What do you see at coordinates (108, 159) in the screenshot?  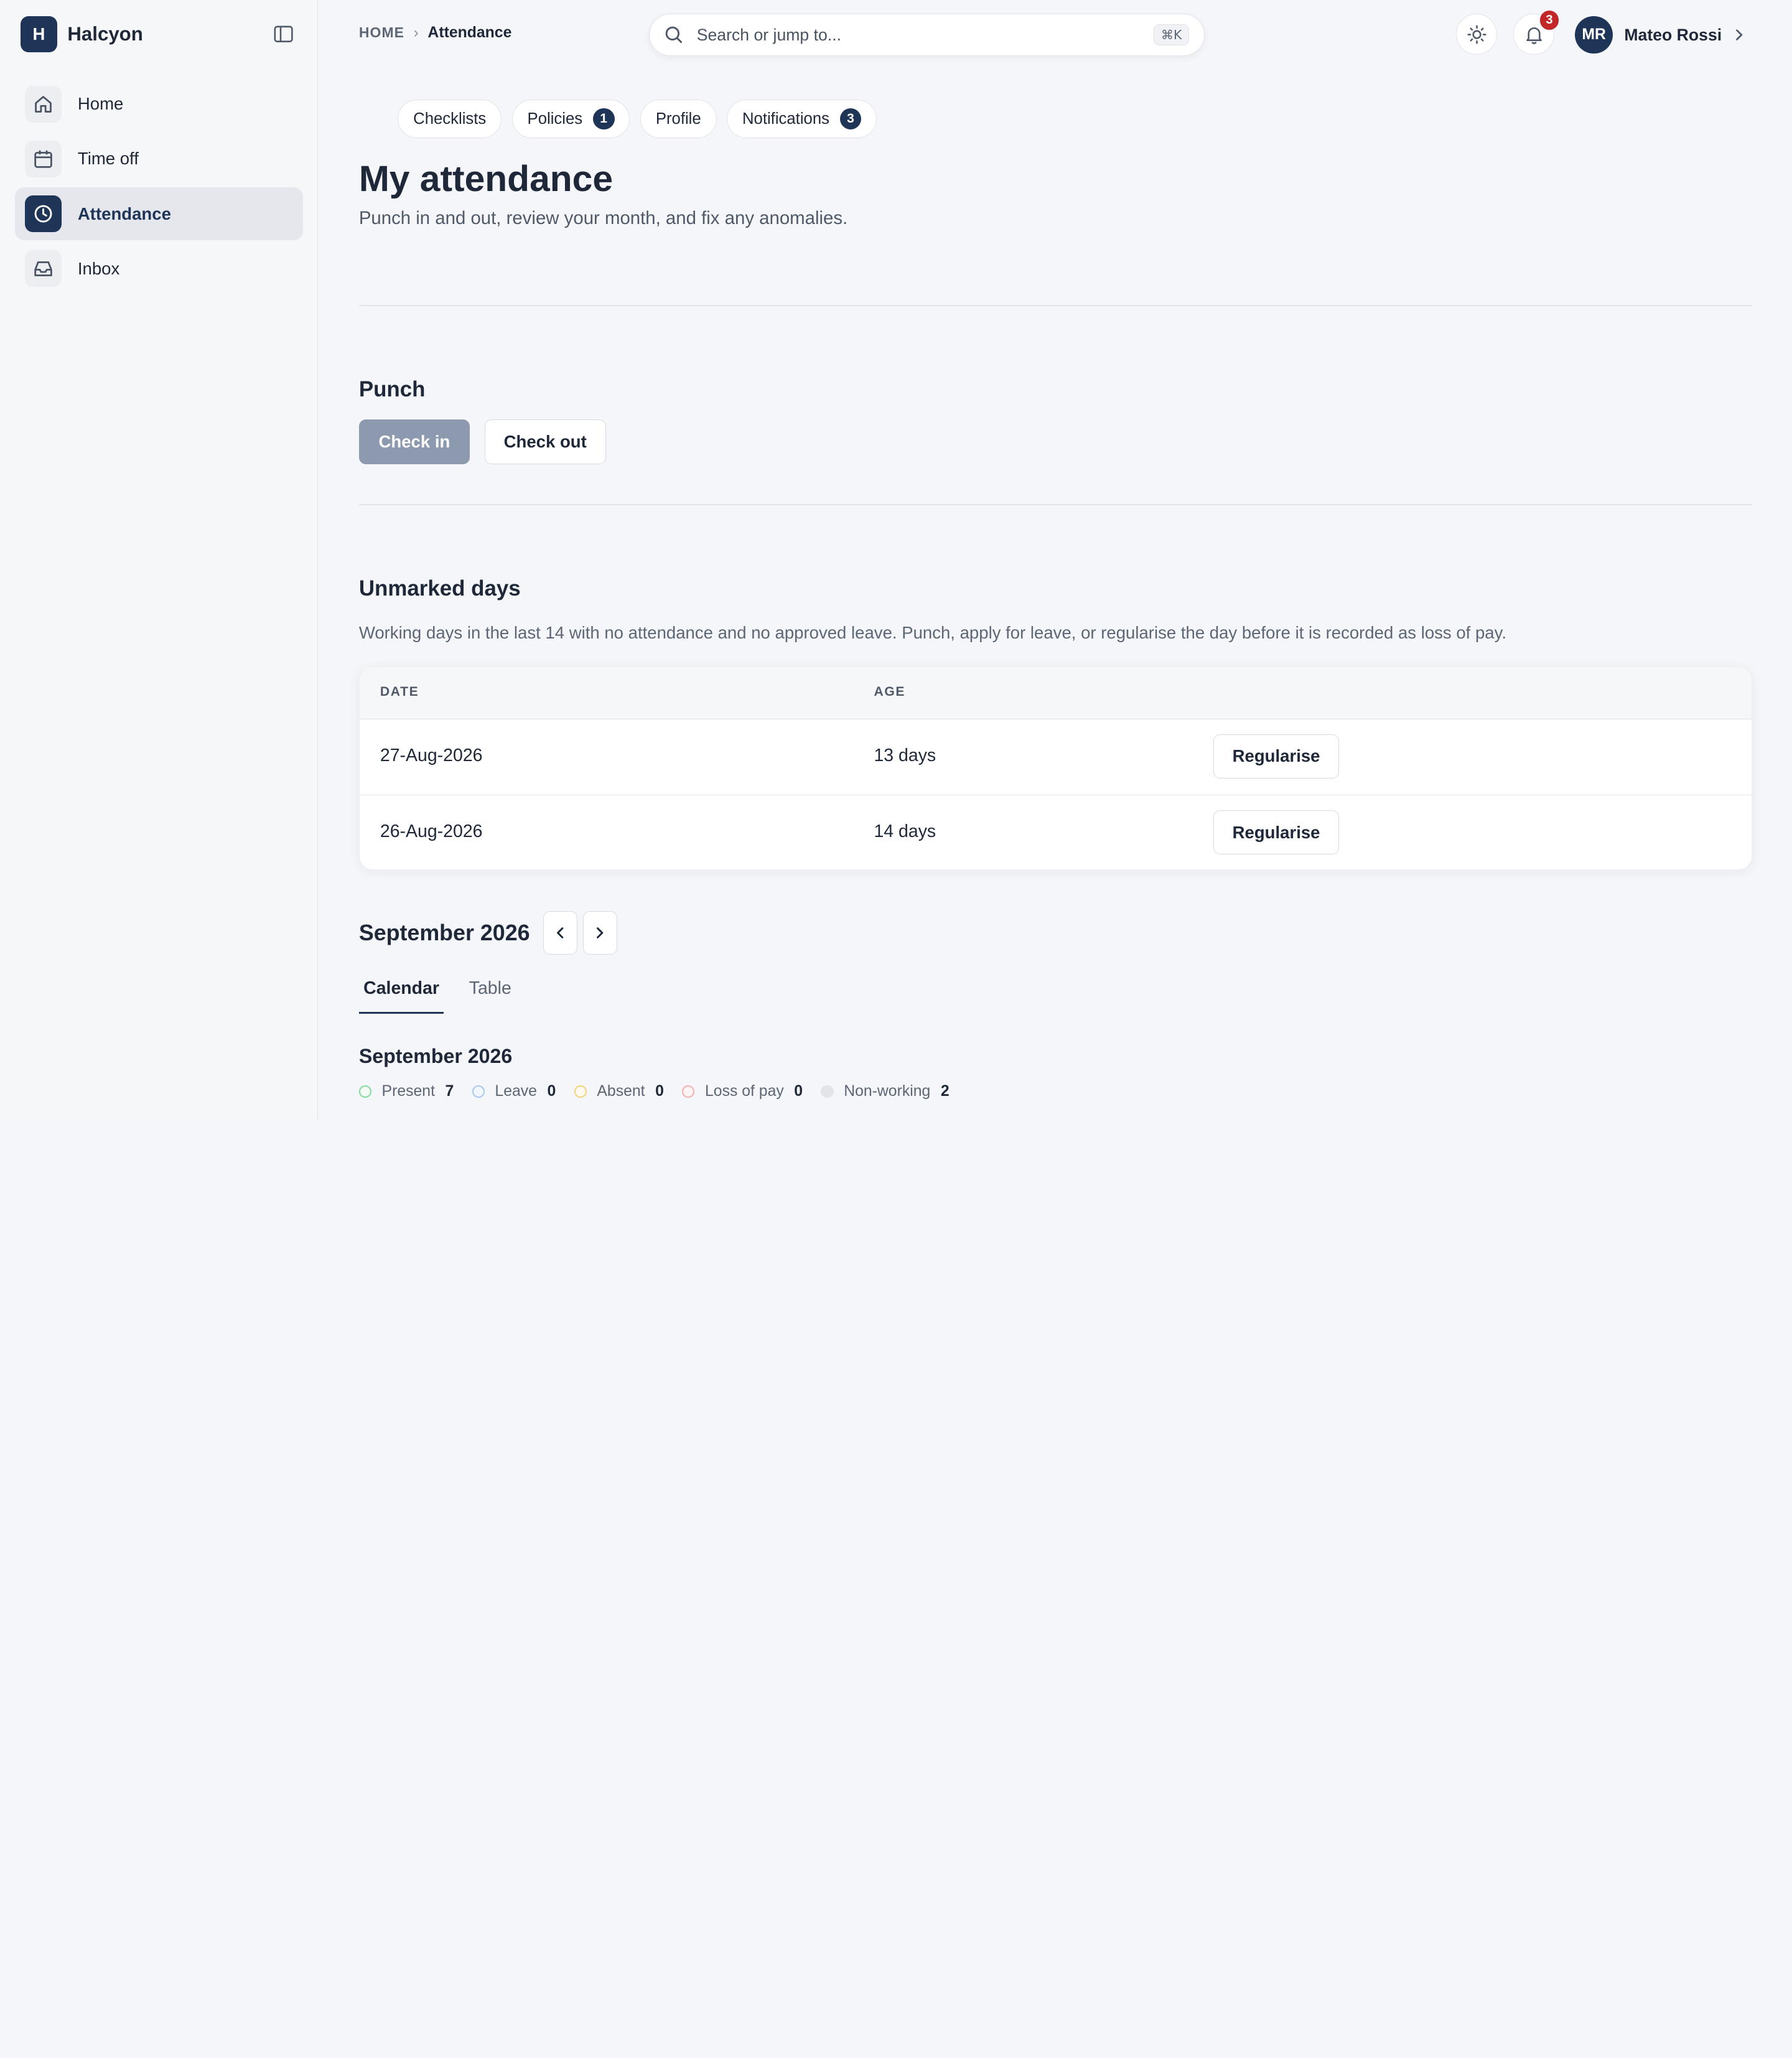 I see `sidebar-item-label: Time off` at bounding box center [108, 159].